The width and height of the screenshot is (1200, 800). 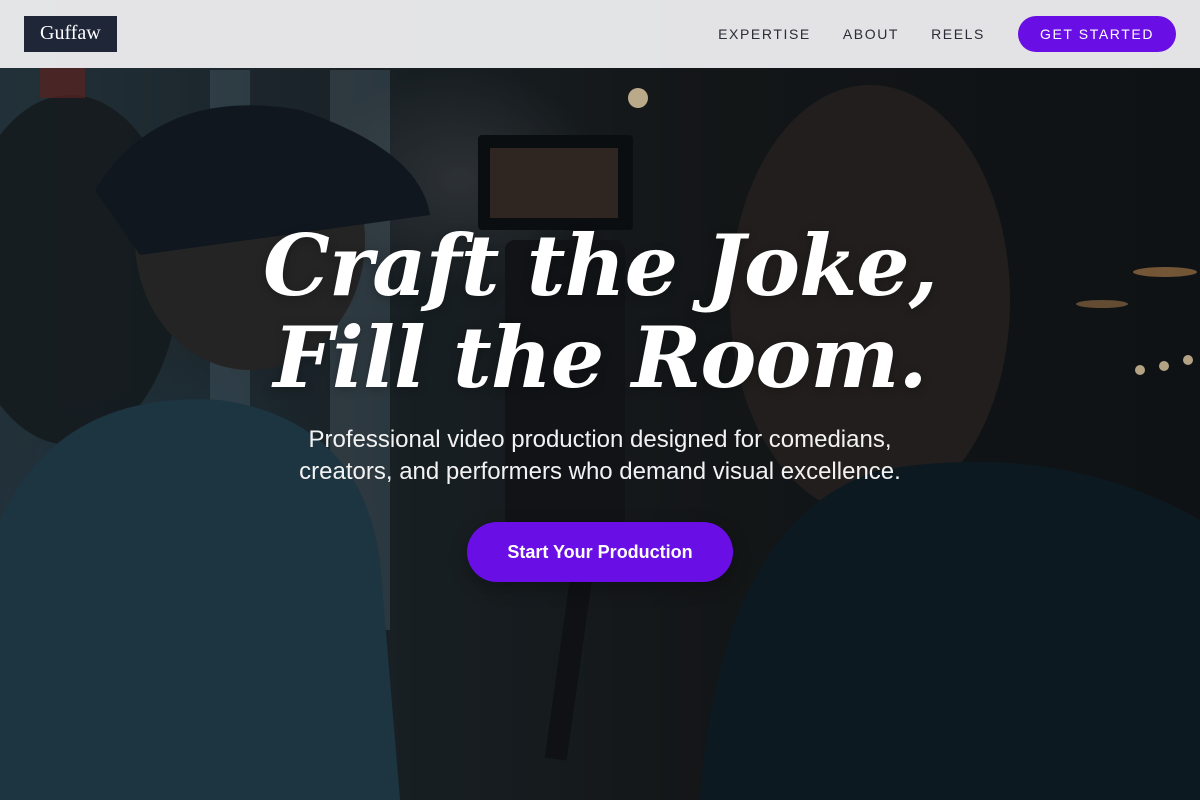 What do you see at coordinates (600, 265) in the screenshot?
I see `hero-title-line-1: Craft the Joke,` at bounding box center [600, 265].